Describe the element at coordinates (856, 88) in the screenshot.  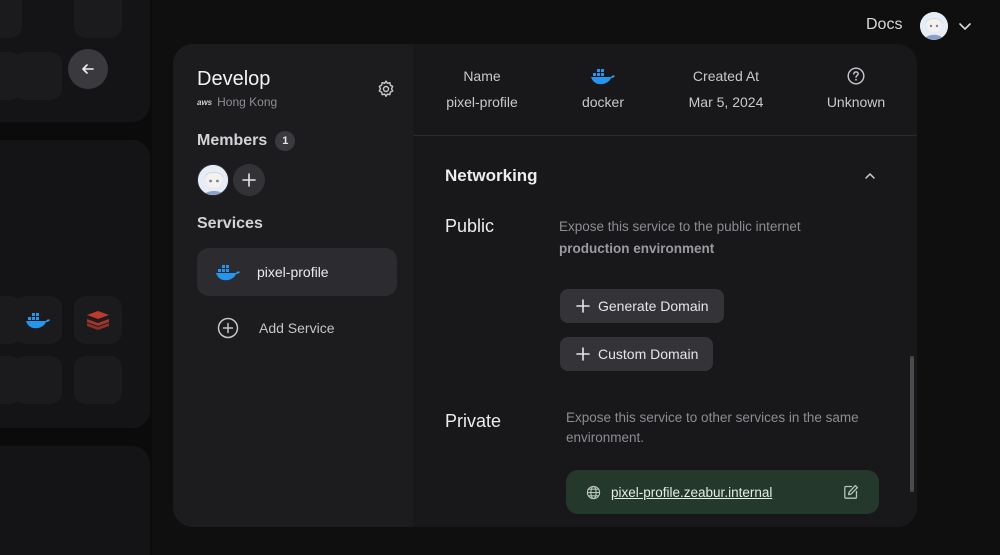
I see `info-status: Unknown` at that location.